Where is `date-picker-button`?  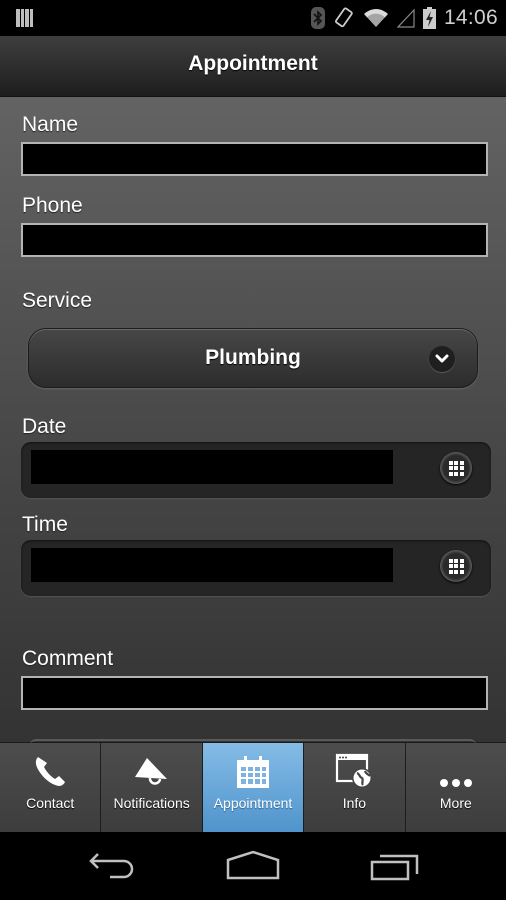
date-picker-button is located at coordinates (456, 468).